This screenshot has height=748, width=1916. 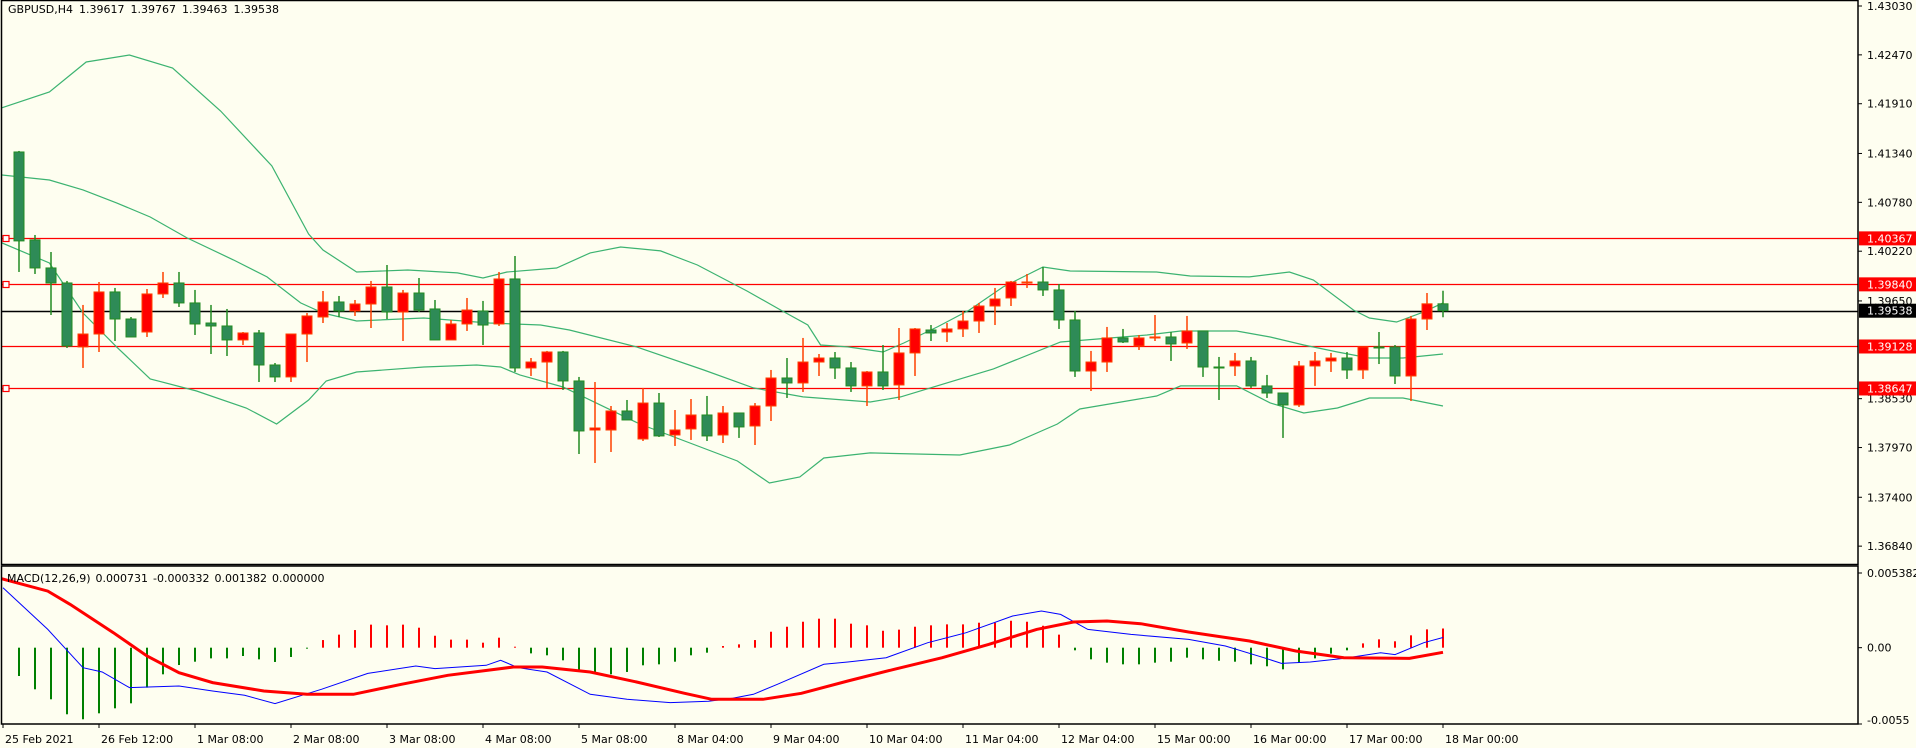 I want to click on time-tick-label: 5 Mar 08:00, so click(x=614, y=739).